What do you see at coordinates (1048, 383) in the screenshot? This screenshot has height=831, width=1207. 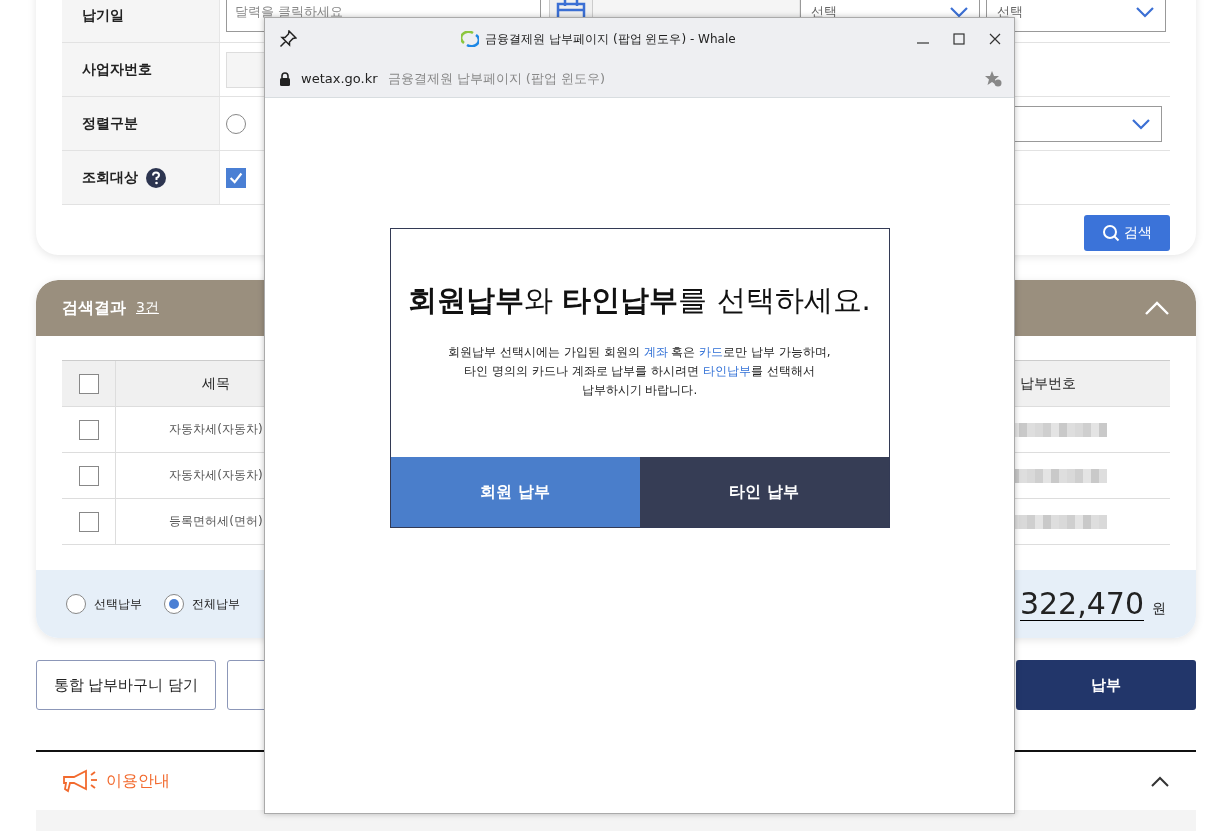 I see `column-header: 납부번호` at bounding box center [1048, 383].